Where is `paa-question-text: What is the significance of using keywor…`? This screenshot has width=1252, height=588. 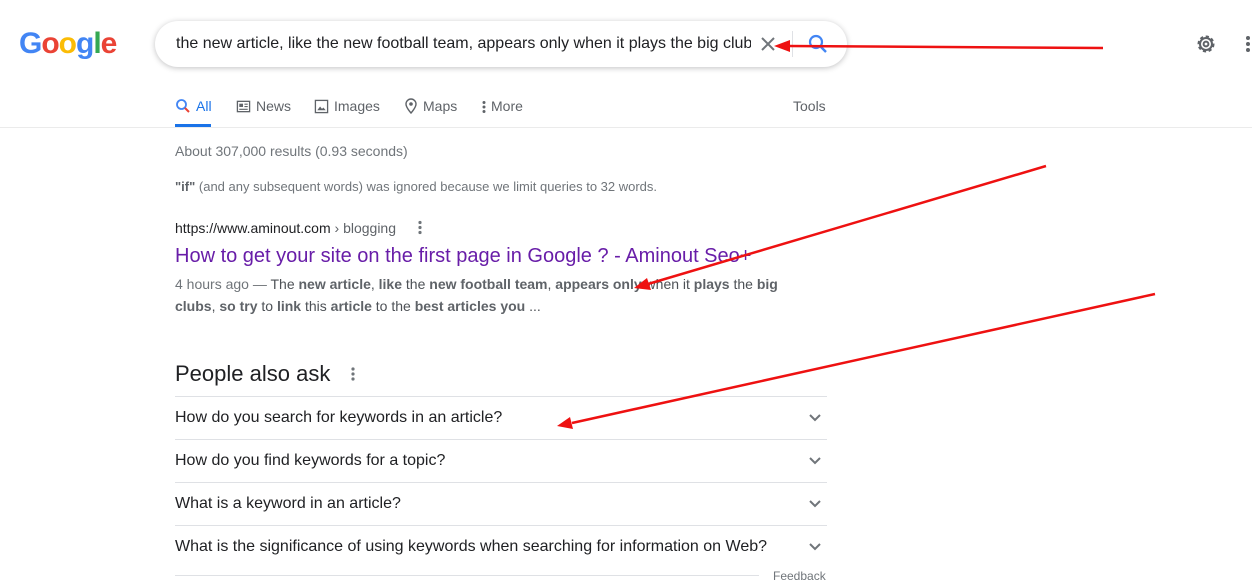 paa-question-text: What is the significance of using keywor… is located at coordinates (471, 546).